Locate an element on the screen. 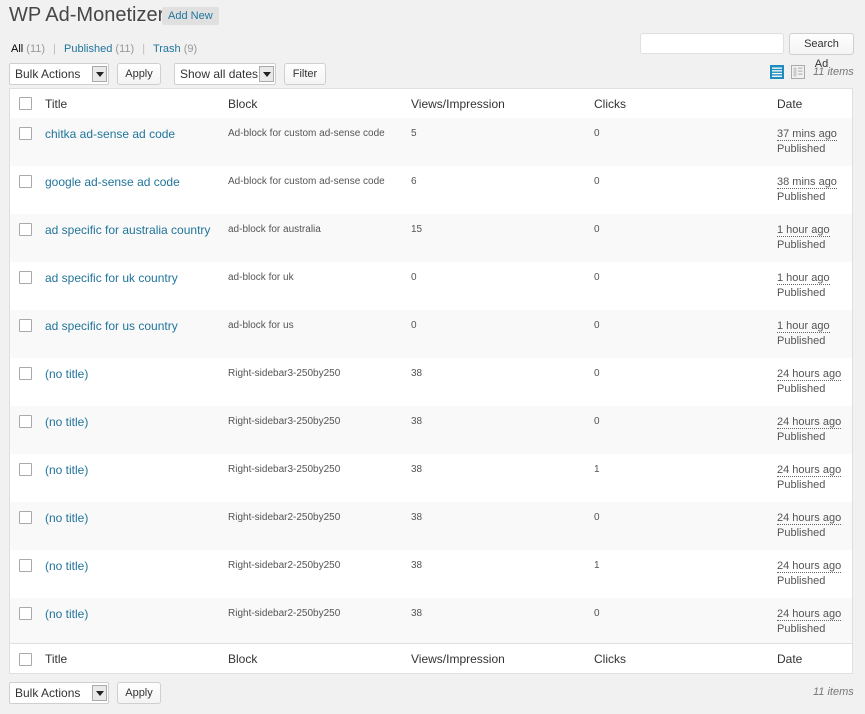  list-view-icon is located at coordinates (777, 72).